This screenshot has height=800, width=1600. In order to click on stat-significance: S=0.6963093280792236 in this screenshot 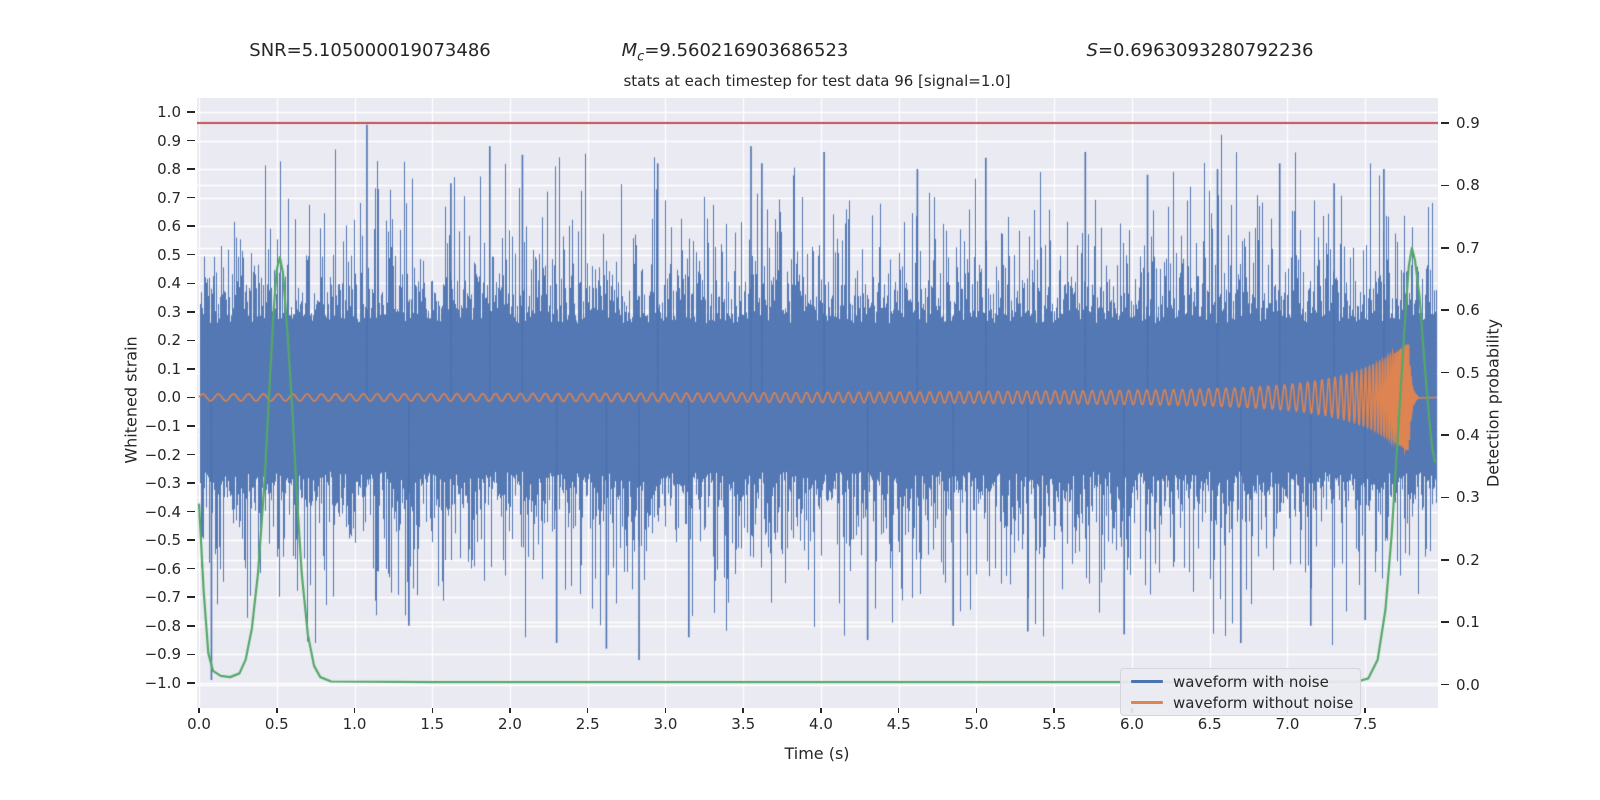, I will do `click(1200, 50)`.